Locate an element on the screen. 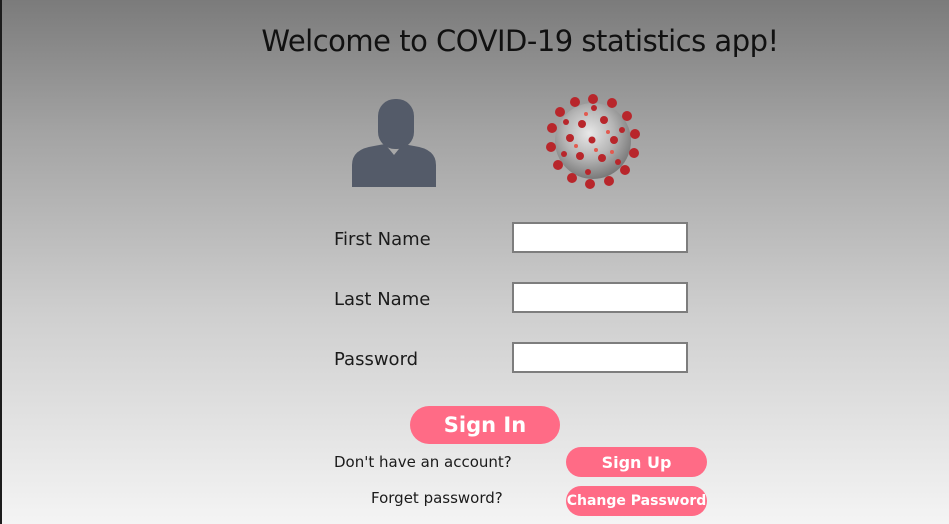 The height and width of the screenshot is (524, 949). forgot-password-text: Forget password? is located at coordinates (437, 498).